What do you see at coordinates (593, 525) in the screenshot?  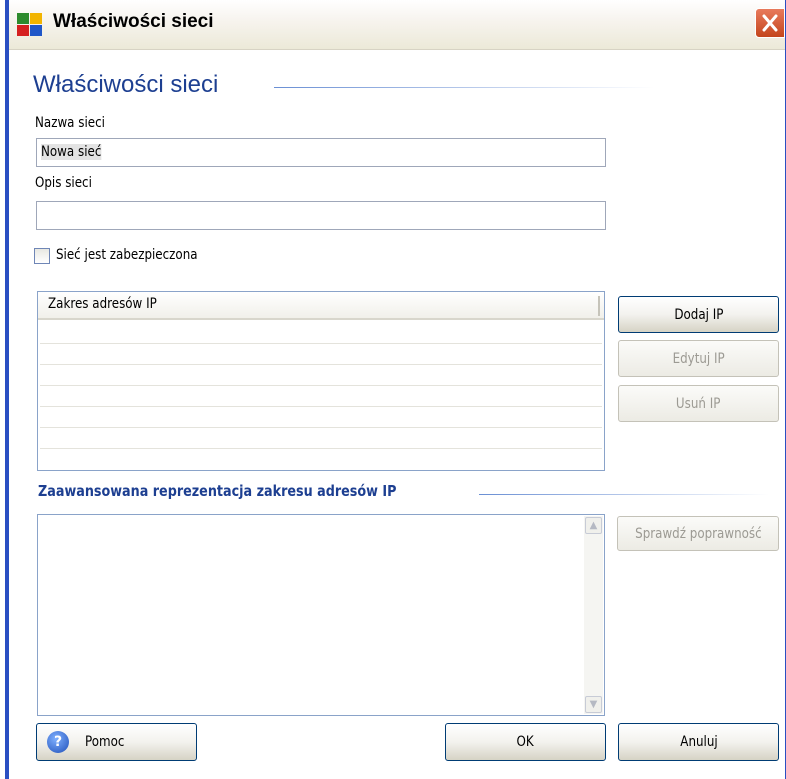 I see `scroll-up-icon: ▲` at bounding box center [593, 525].